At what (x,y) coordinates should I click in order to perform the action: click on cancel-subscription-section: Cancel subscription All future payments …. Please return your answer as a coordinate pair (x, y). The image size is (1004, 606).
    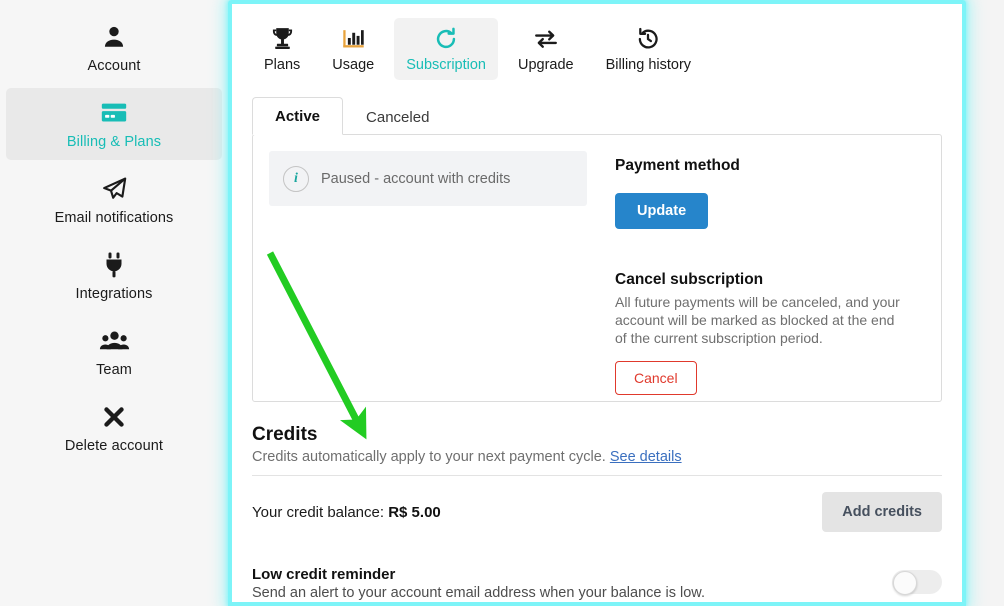
    Looking at the image, I should click on (768, 333).